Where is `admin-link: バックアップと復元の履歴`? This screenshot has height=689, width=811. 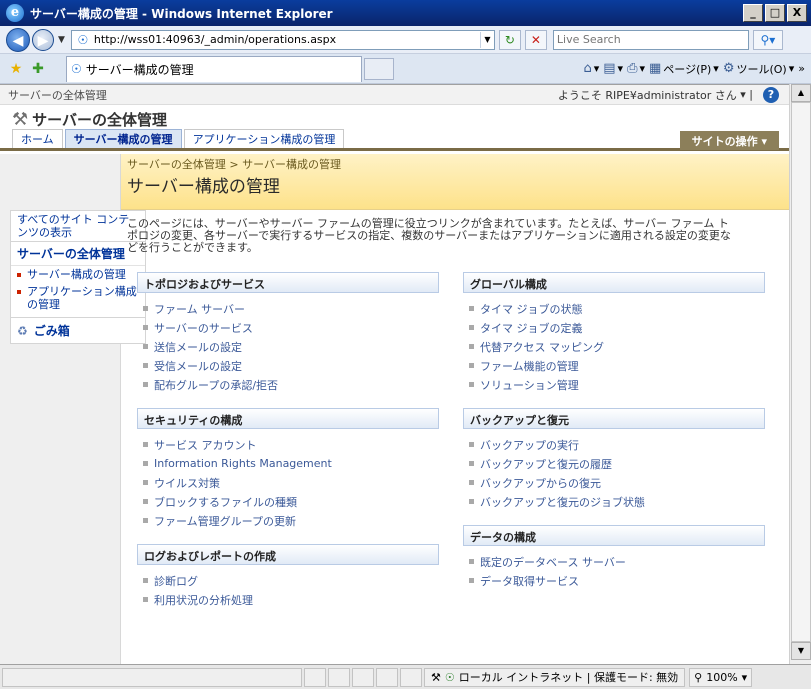 admin-link: バックアップと復元の履歴 is located at coordinates (617, 463).